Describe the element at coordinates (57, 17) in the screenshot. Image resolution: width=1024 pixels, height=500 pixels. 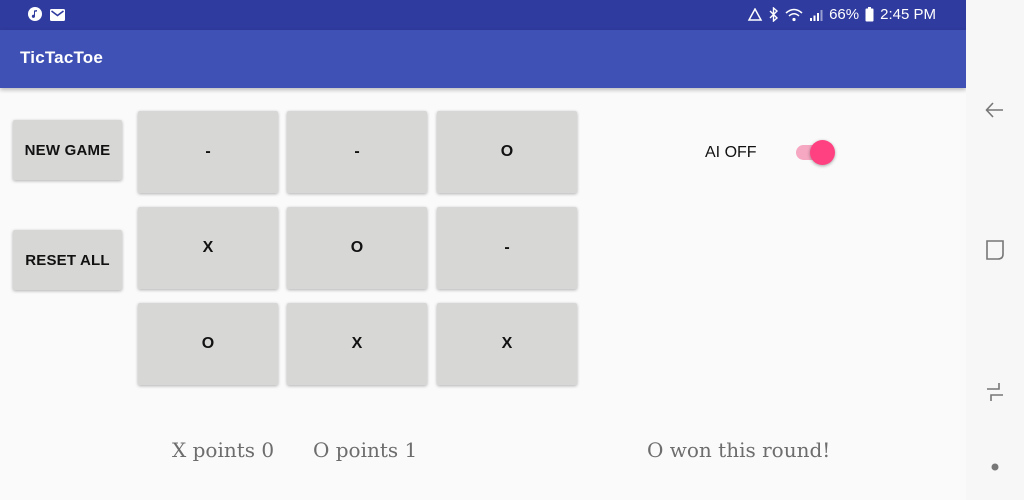
I see `email-notification-icon` at that location.